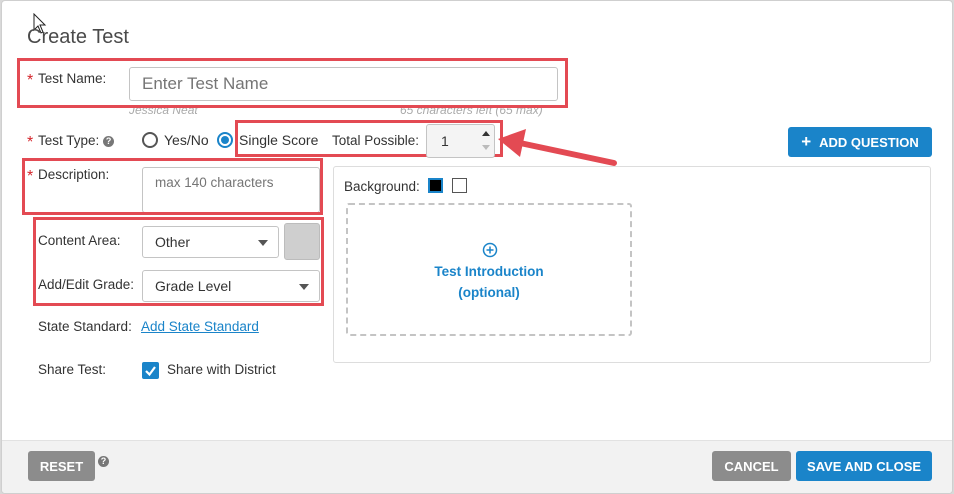 This screenshot has width=954, height=494. Describe the element at coordinates (72, 369) in the screenshot. I see `share-test-label: Share Test:` at that location.